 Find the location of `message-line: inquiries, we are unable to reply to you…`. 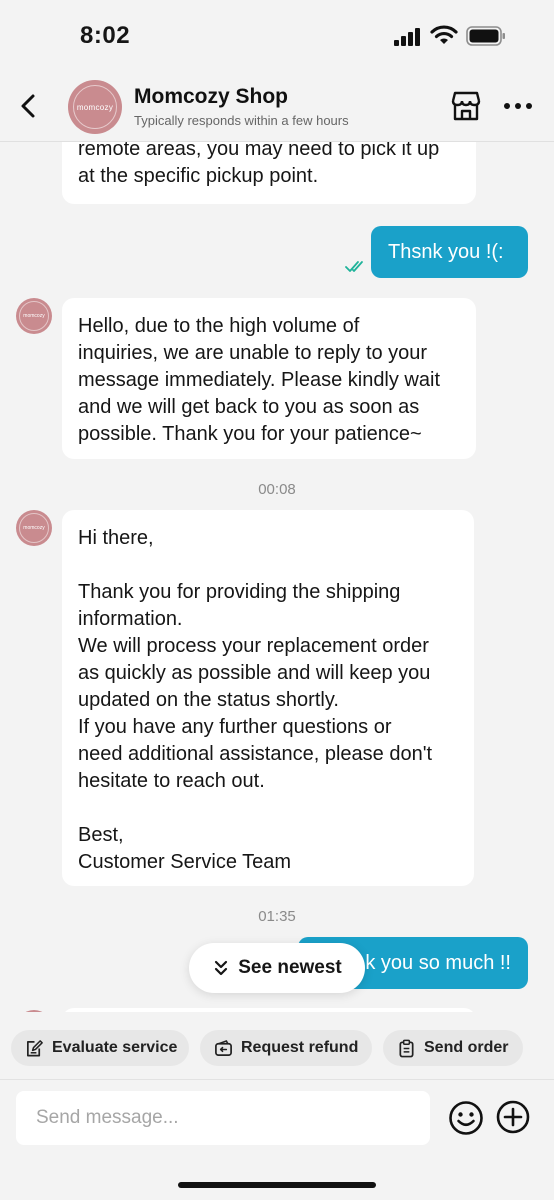

message-line: inquiries, we are unable to reply to you… is located at coordinates (253, 353).